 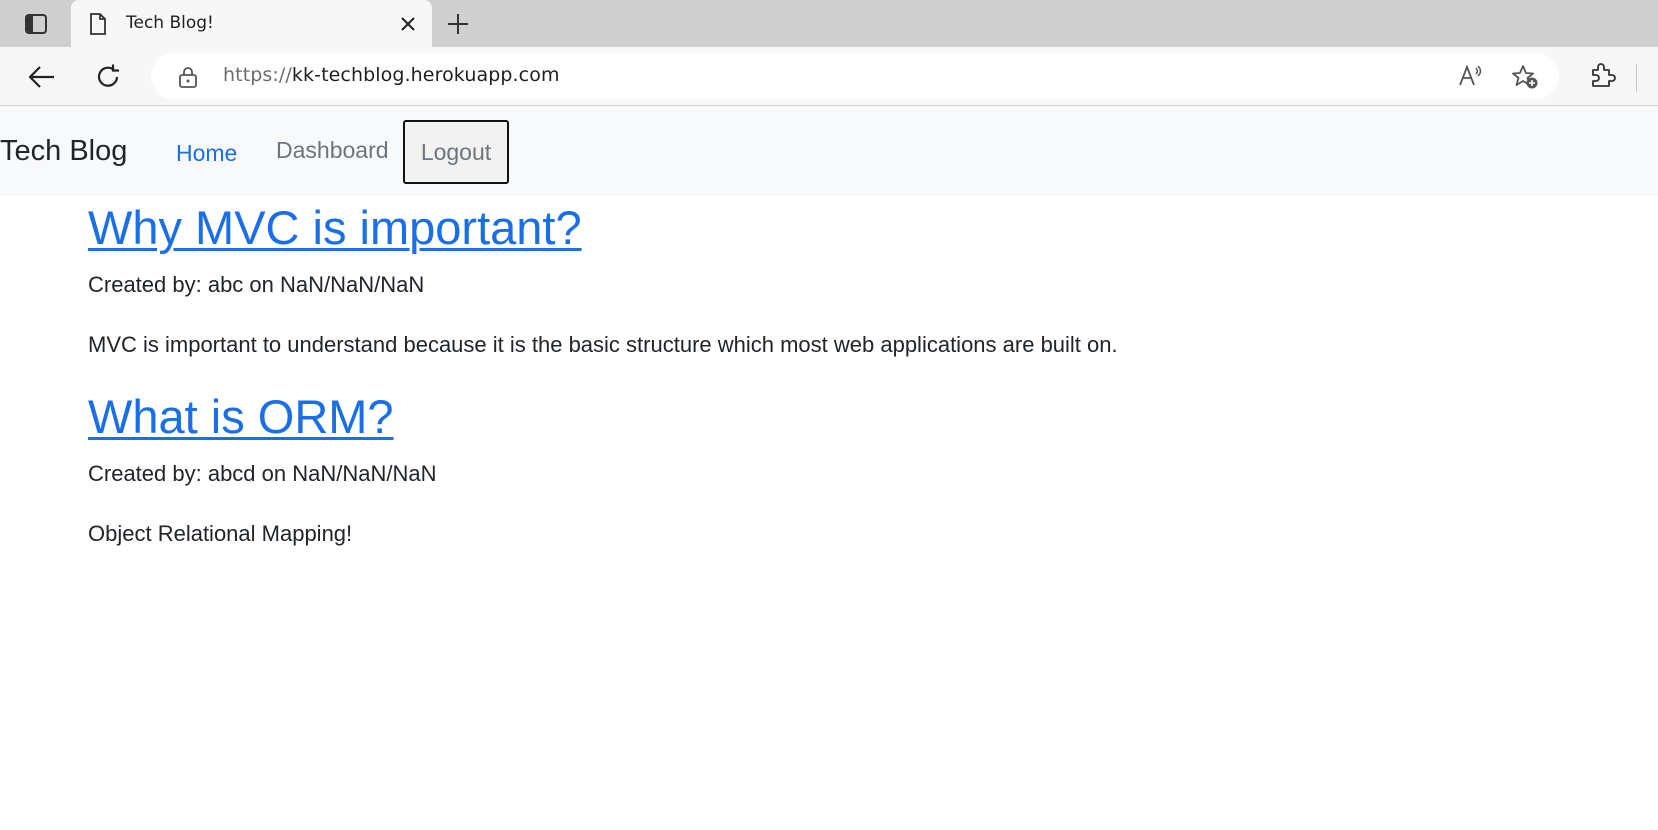 I want to click on page-icon, so click(x=98, y=26).